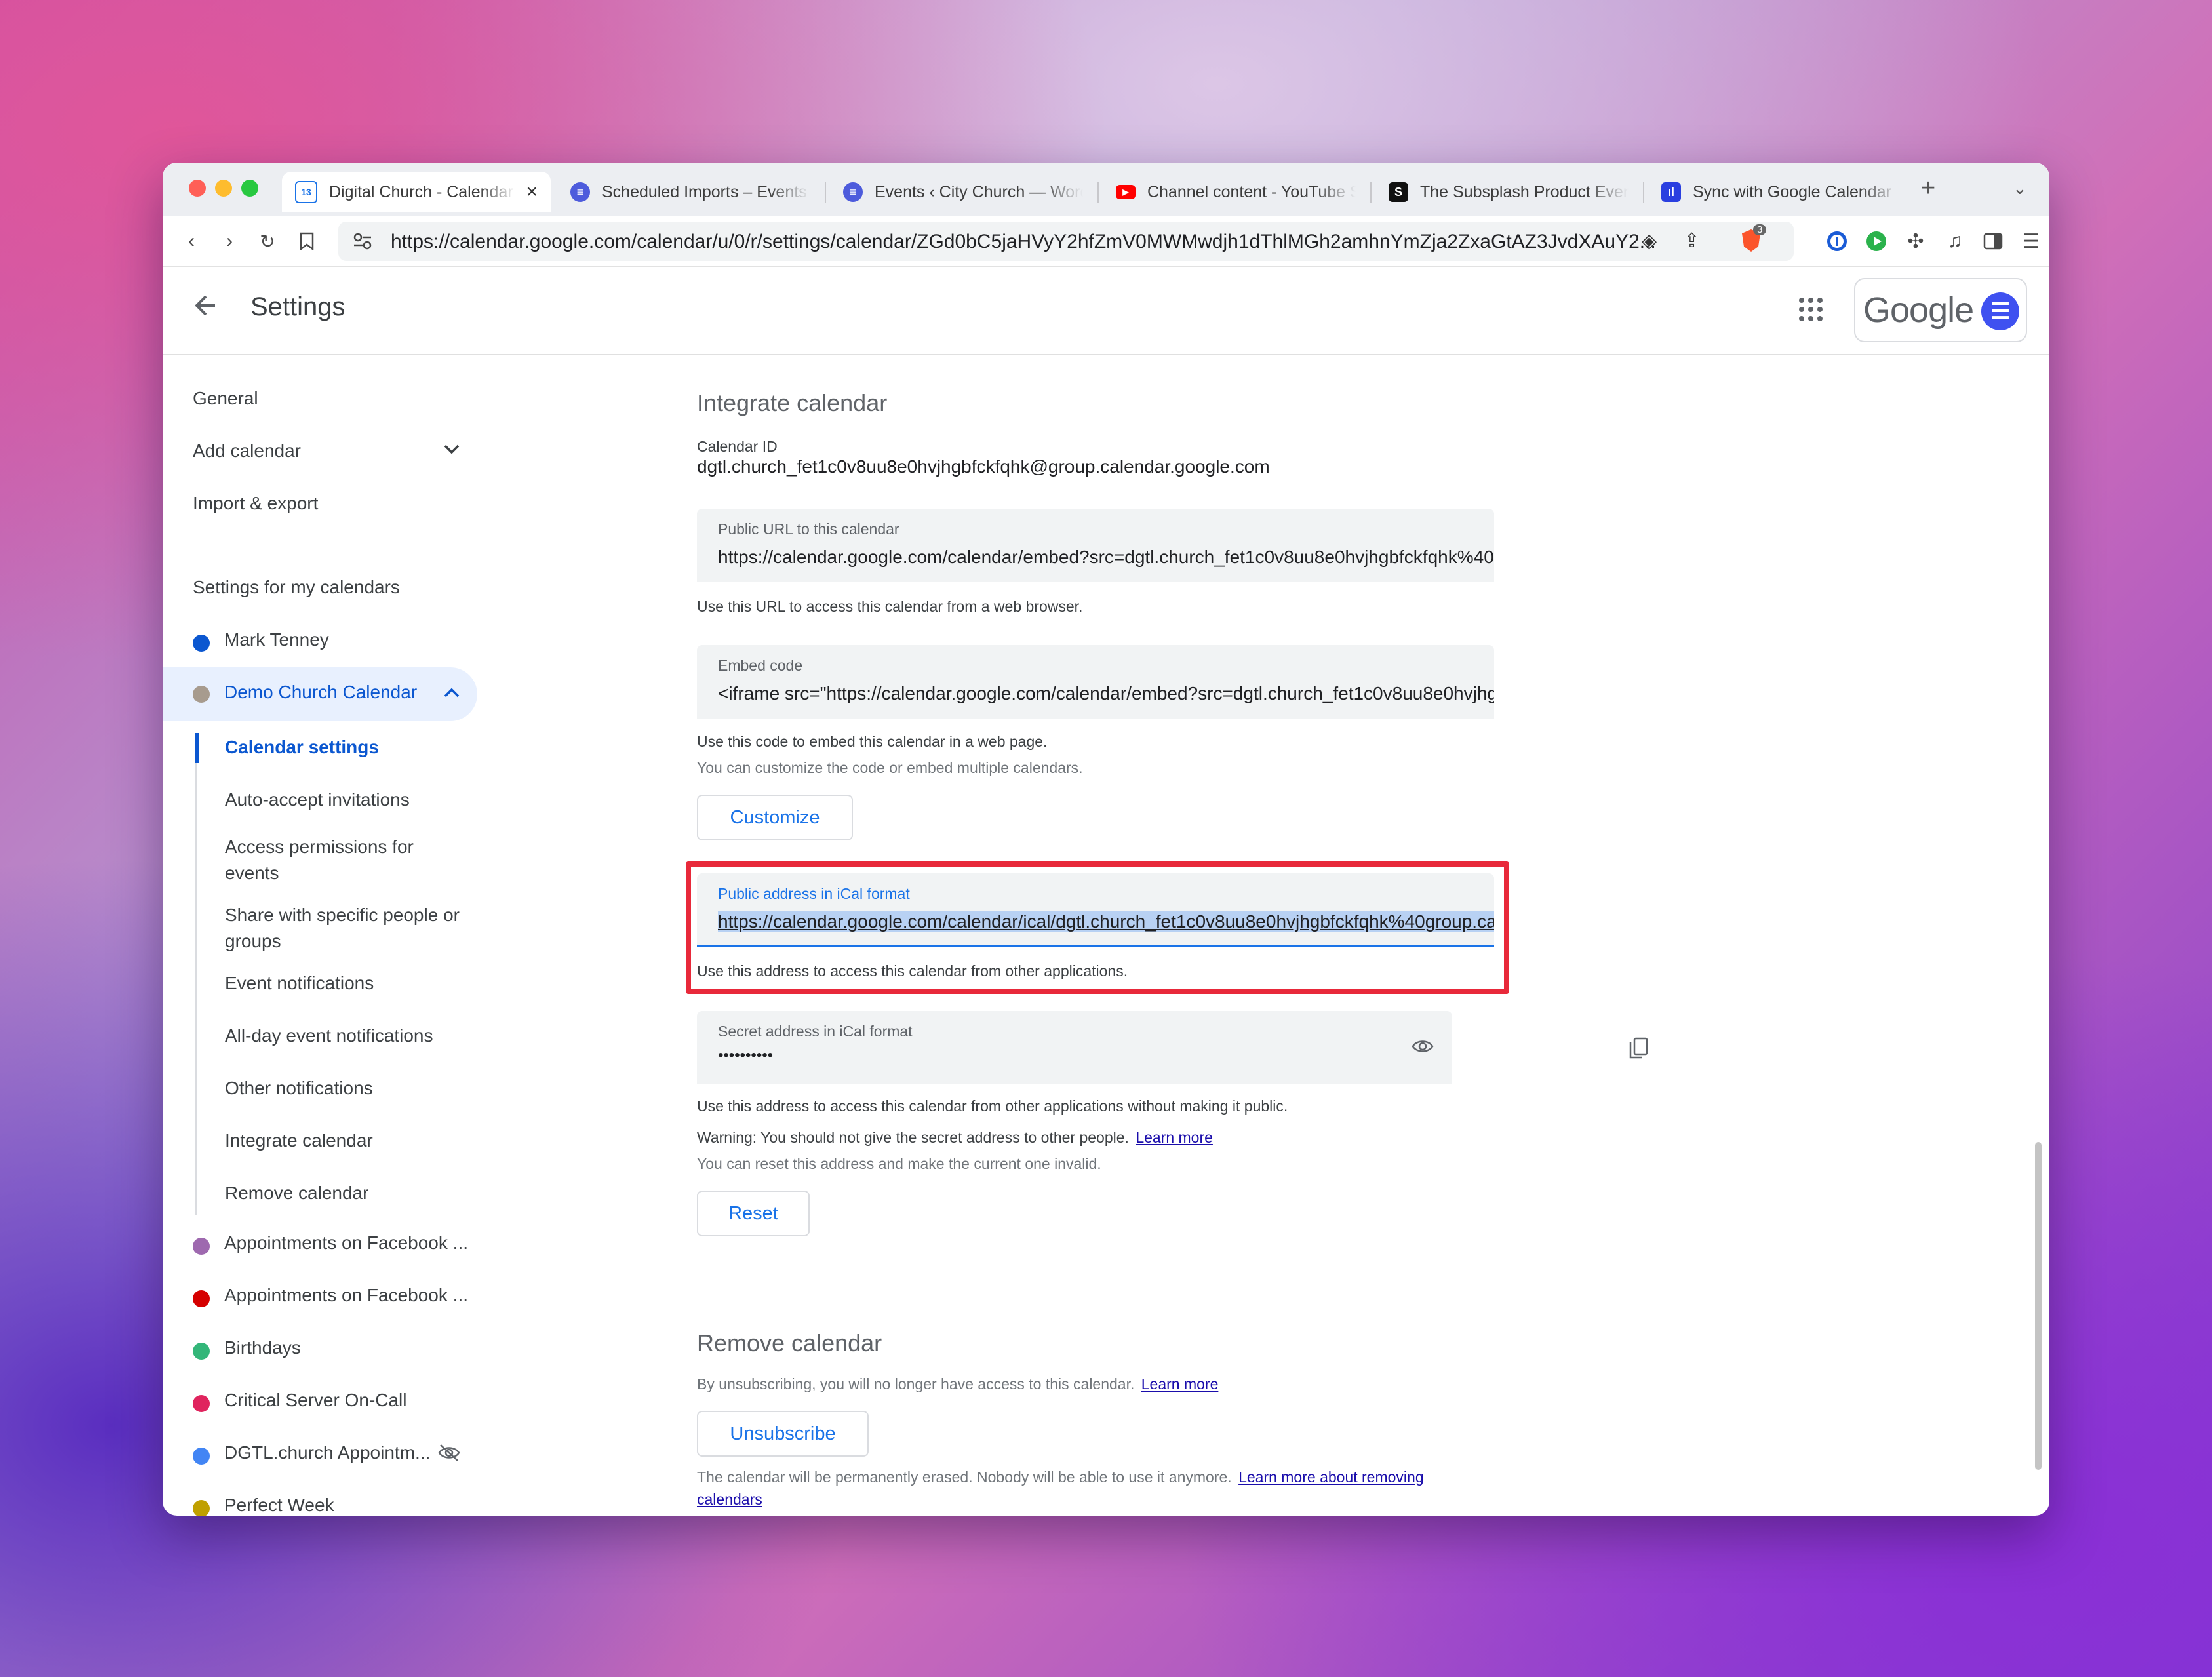  I want to click on section-title-integrate: Integrate calendar, so click(792, 402).